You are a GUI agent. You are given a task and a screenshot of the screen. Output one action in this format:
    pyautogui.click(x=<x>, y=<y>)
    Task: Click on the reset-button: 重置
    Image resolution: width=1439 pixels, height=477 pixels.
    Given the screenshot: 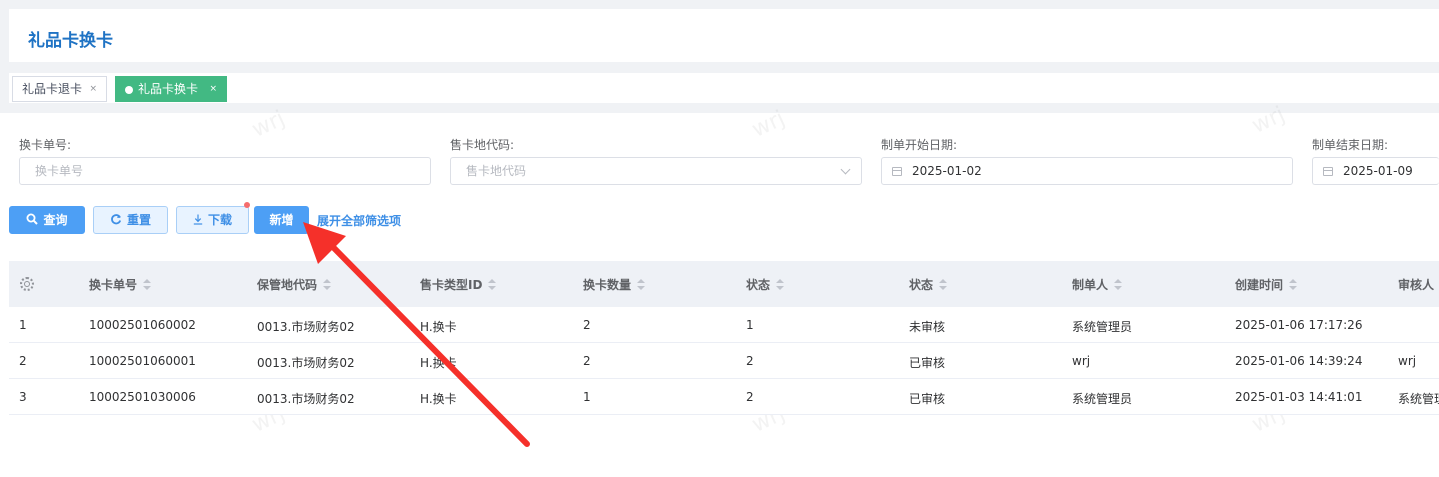 What is the action you would take?
    pyautogui.click(x=130, y=220)
    